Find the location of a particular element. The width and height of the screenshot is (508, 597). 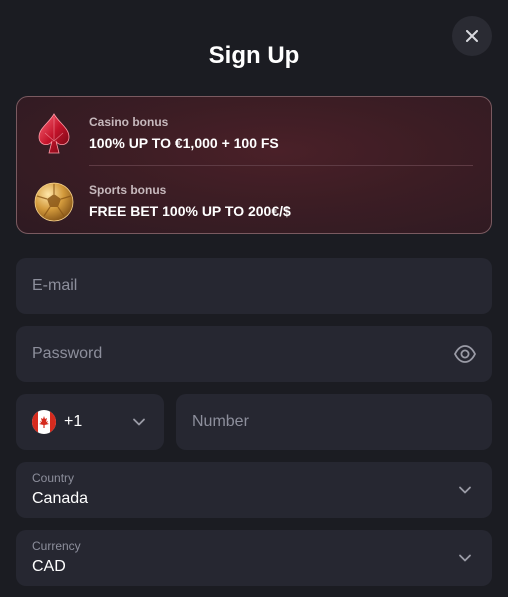

bonus-row-casino: Casino bonus 100% UP TO €1,000 + 100 FS is located at coordinates (254, 131).